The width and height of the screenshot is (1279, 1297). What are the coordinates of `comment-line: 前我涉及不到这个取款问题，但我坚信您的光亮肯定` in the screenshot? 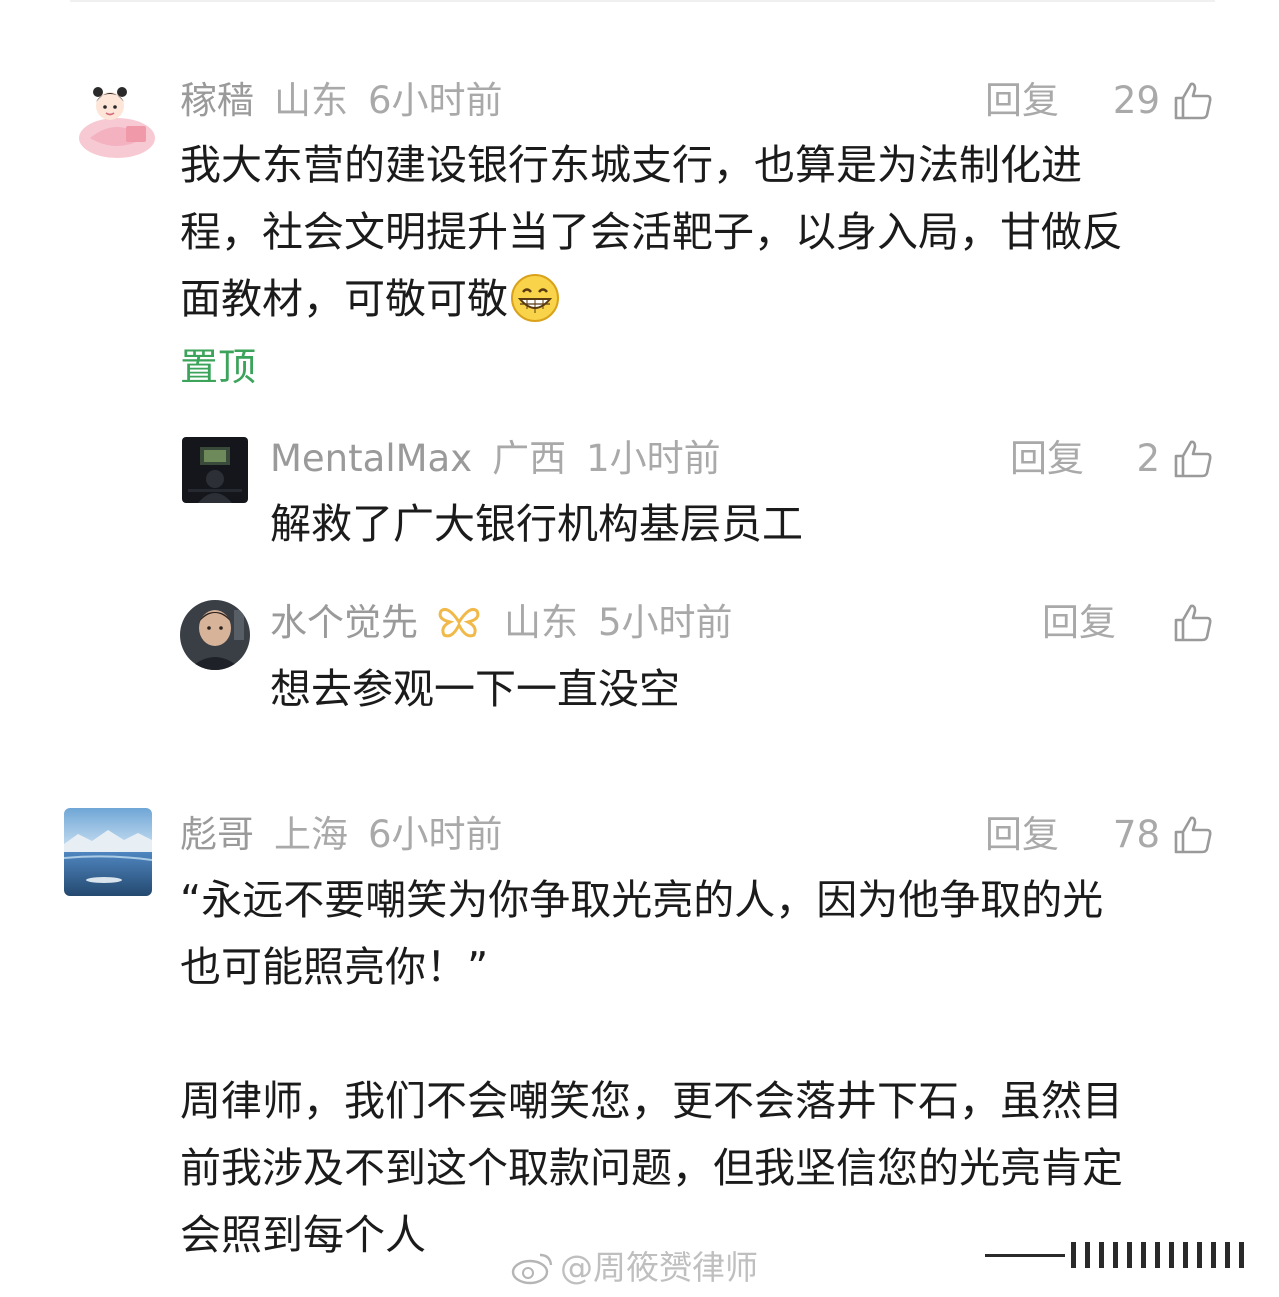 It's located at (651, 1168).